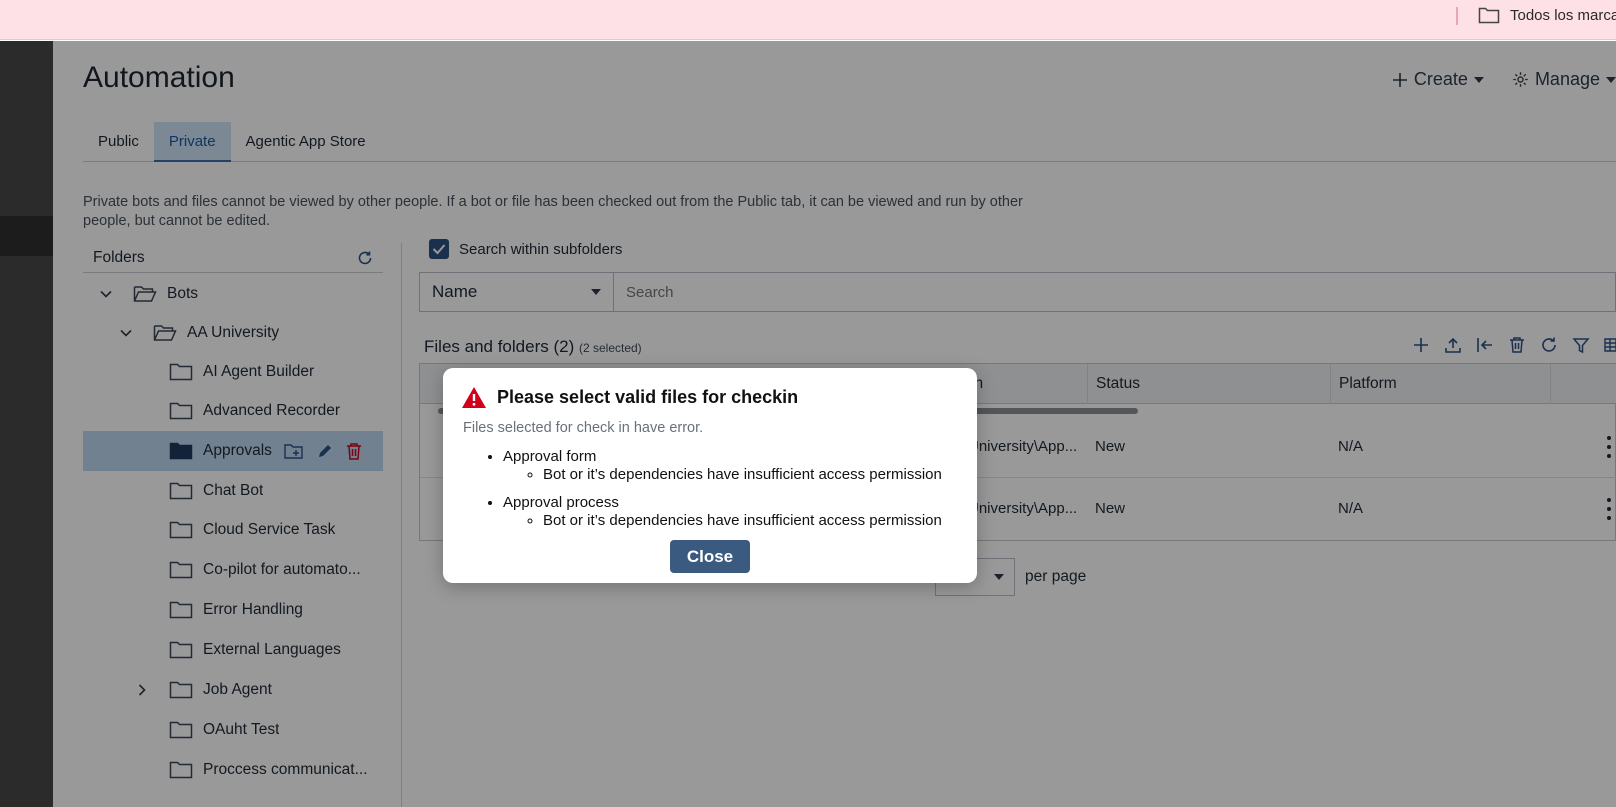 This screenshot has width=1616, height=807. I want to click on bookmark-separator, so click(1457, 16).